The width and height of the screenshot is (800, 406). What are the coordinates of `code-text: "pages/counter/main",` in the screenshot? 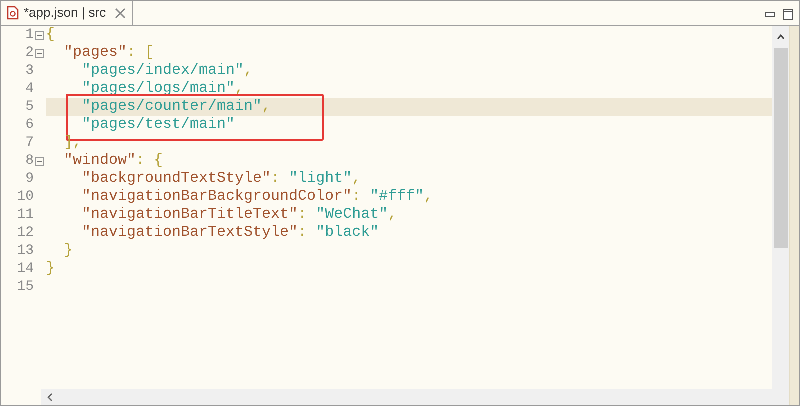 It's located at (176, 106).